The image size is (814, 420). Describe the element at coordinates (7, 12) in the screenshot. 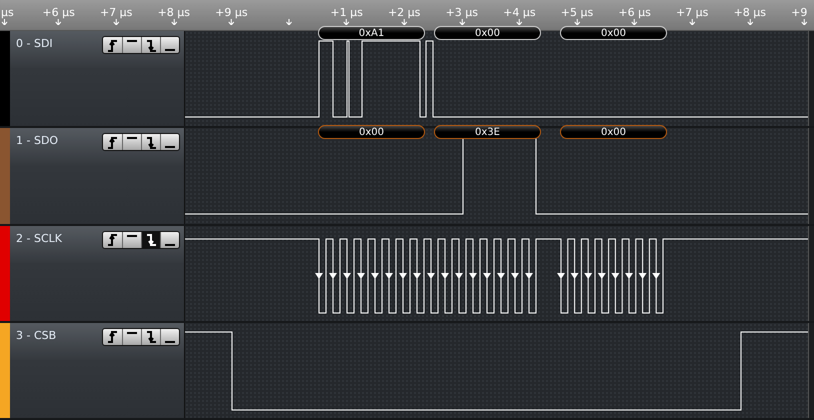

I see `time-label: µs` at that location.